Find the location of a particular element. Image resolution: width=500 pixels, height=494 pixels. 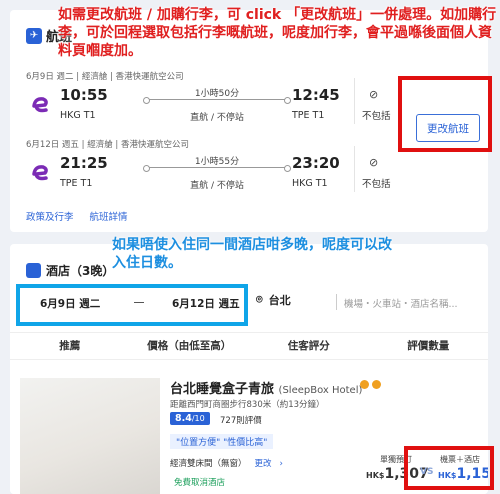

location-field: ⌾ 台北 is located at coordinates (273, 300).